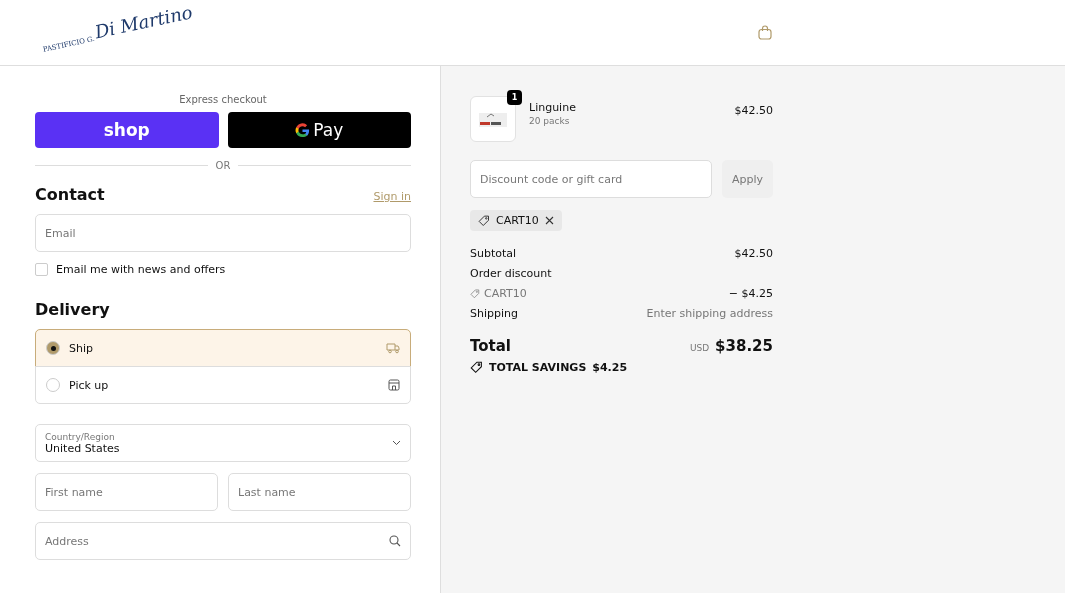 The height and width of the screenshot is (593, 1065). Describe the element at coordinates (143, 22) in the screenshot. I see `logo-title: Di Martino` at that location.